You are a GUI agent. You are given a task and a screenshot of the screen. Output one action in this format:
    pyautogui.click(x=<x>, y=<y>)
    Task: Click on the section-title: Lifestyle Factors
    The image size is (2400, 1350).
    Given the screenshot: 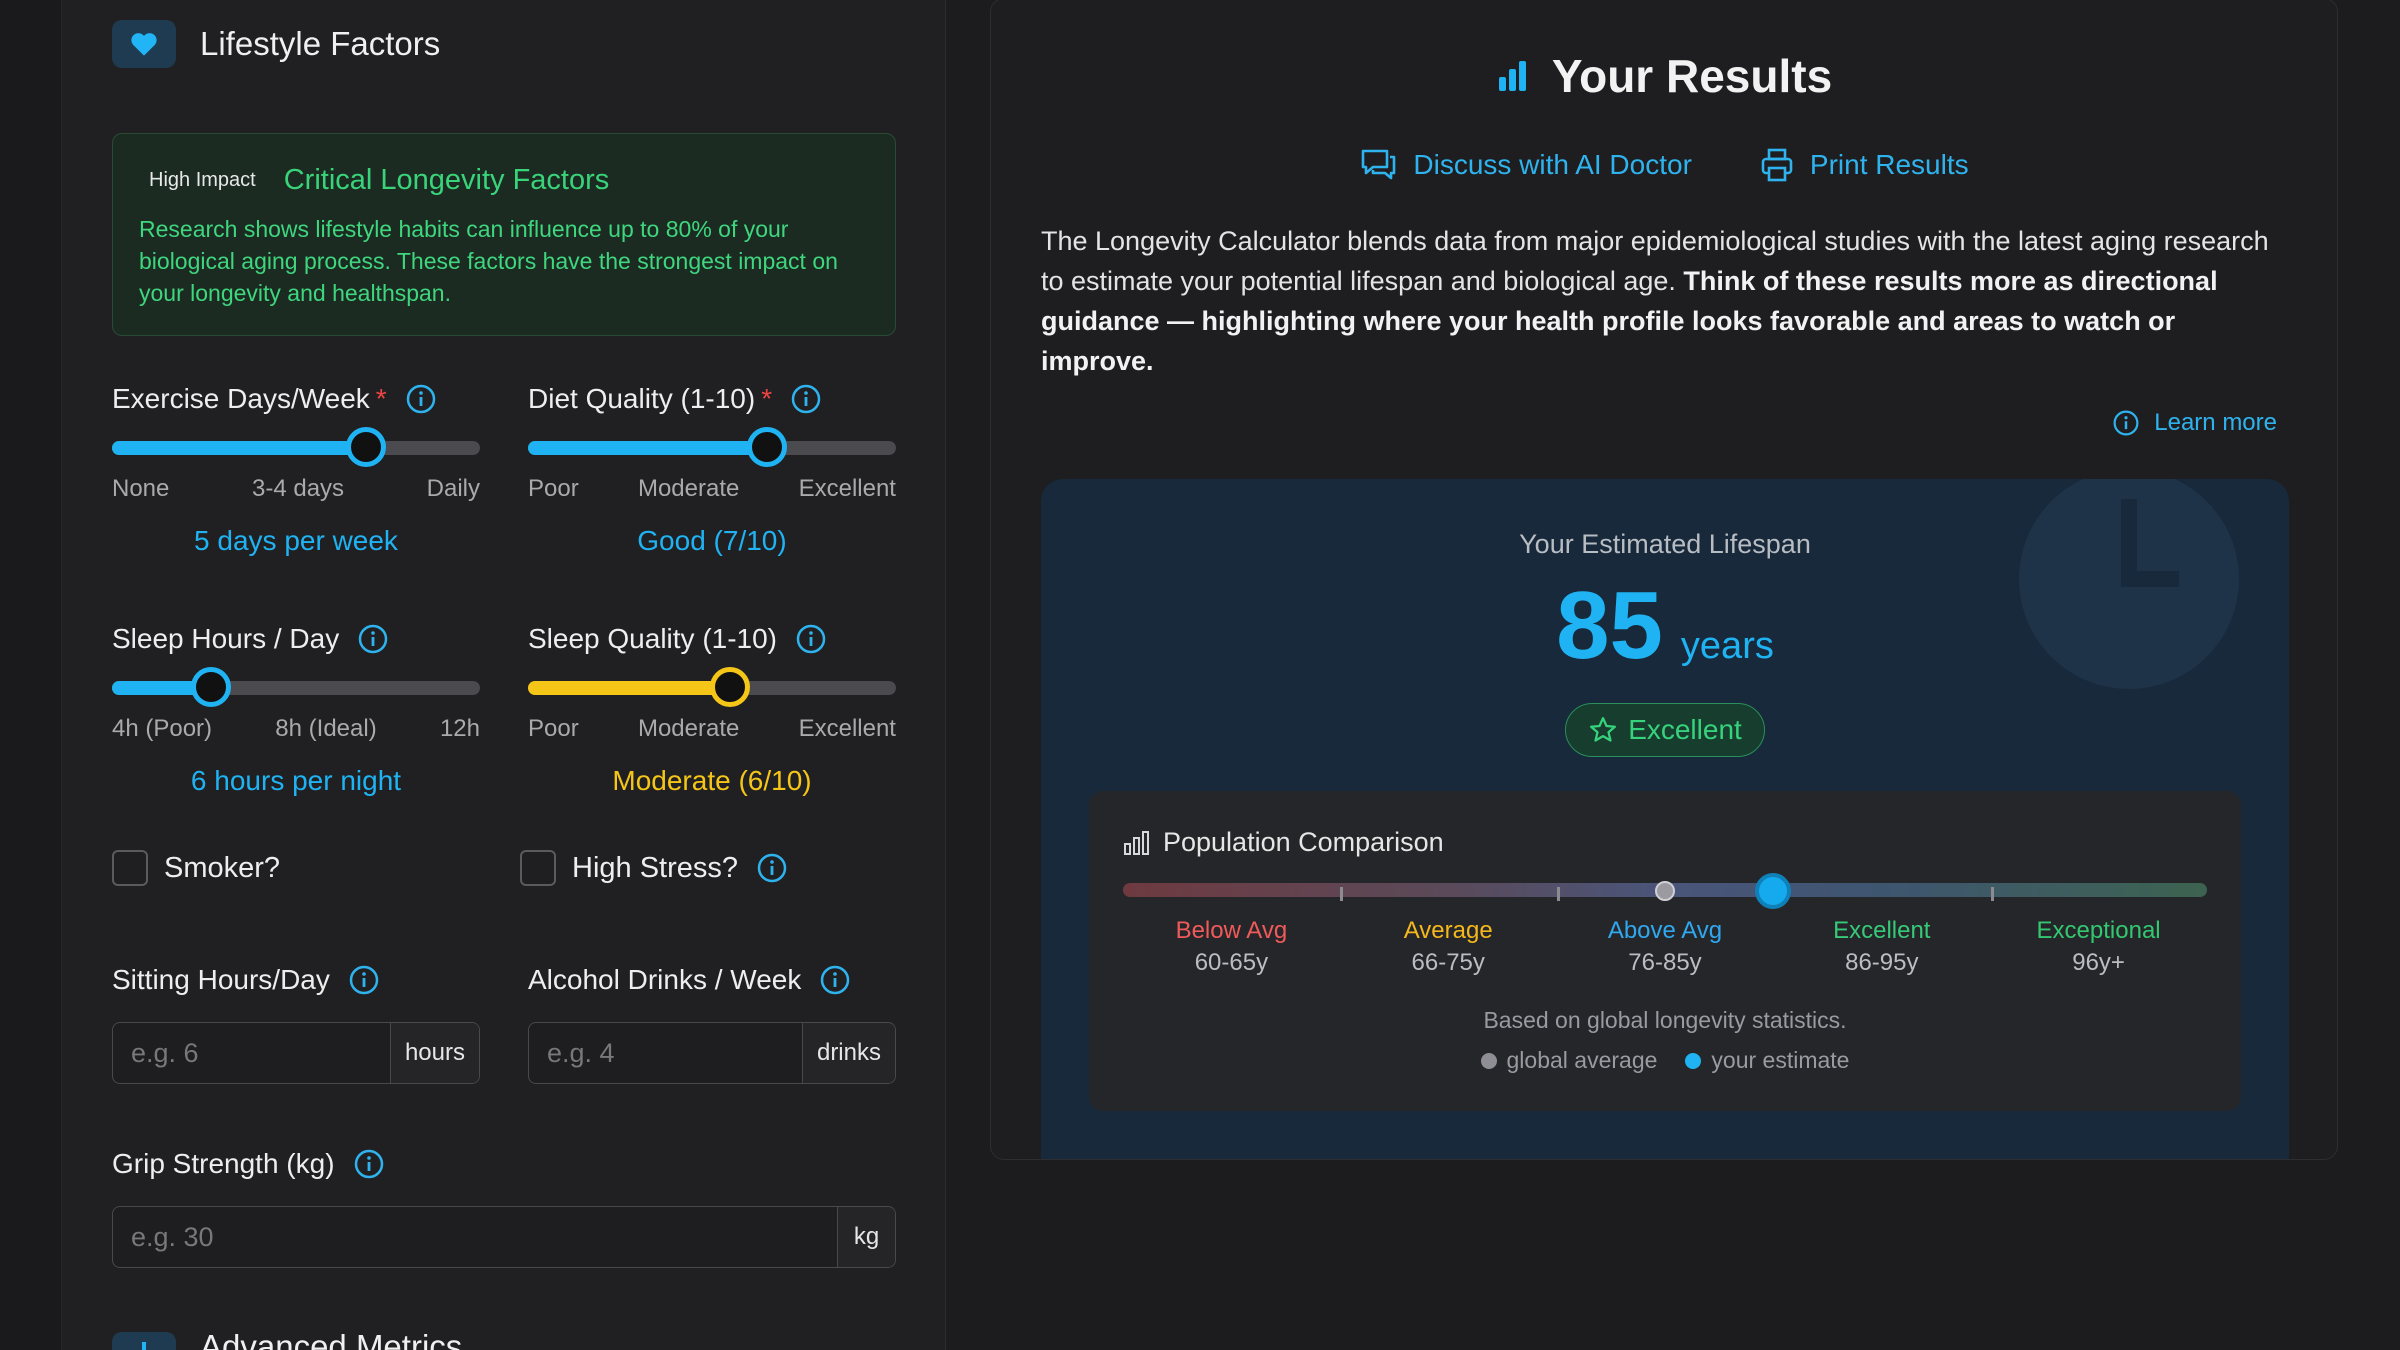 What is the action you would take?
    pyautogui.click(x=320, y=43)
    